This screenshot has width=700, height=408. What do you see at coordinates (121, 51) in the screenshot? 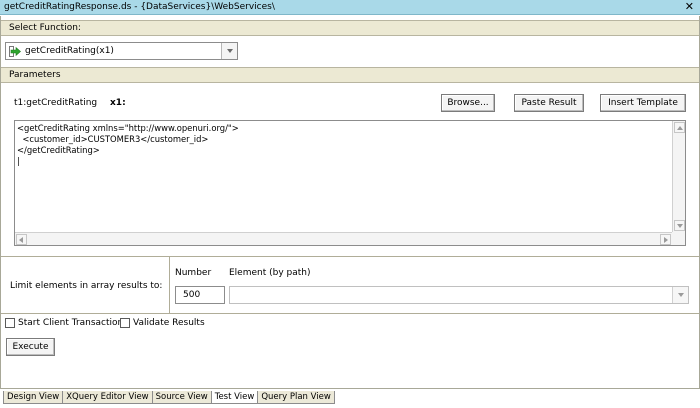
I see `function-select: getCreditRating(x1)` at bounding box center [121, 51].